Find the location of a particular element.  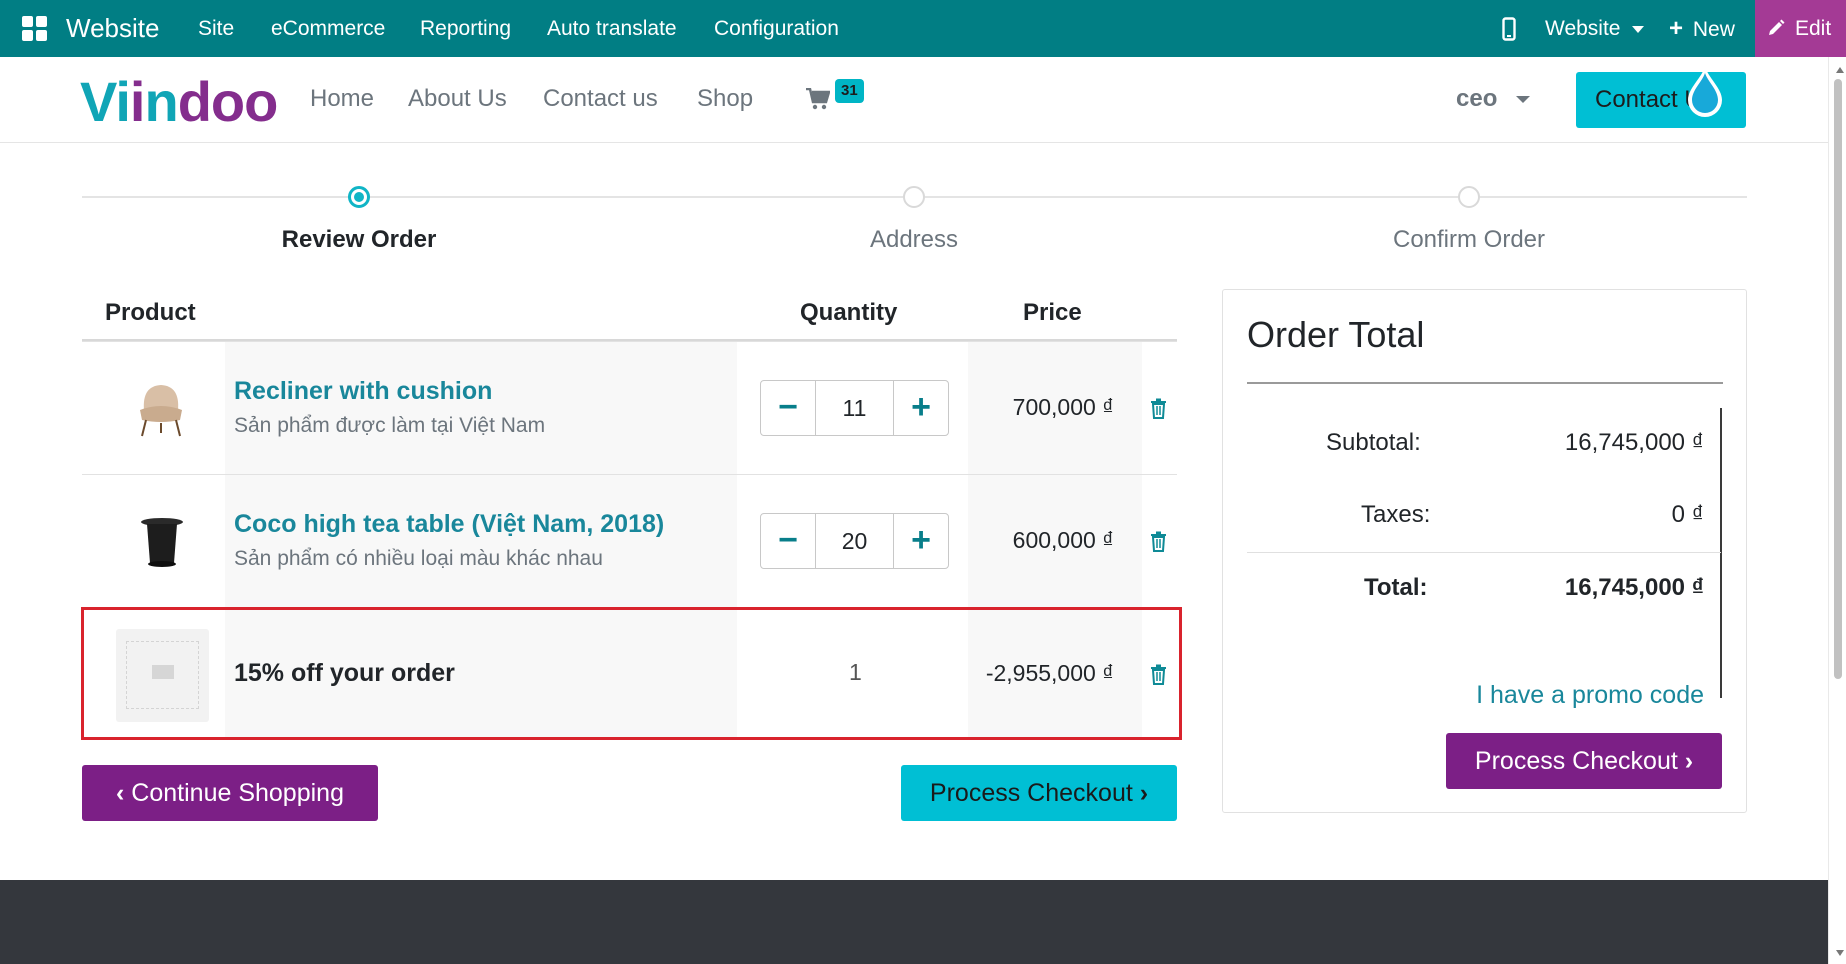

card-process-checkout-button: Process Checkout › is located at coordinates (1584, 761).